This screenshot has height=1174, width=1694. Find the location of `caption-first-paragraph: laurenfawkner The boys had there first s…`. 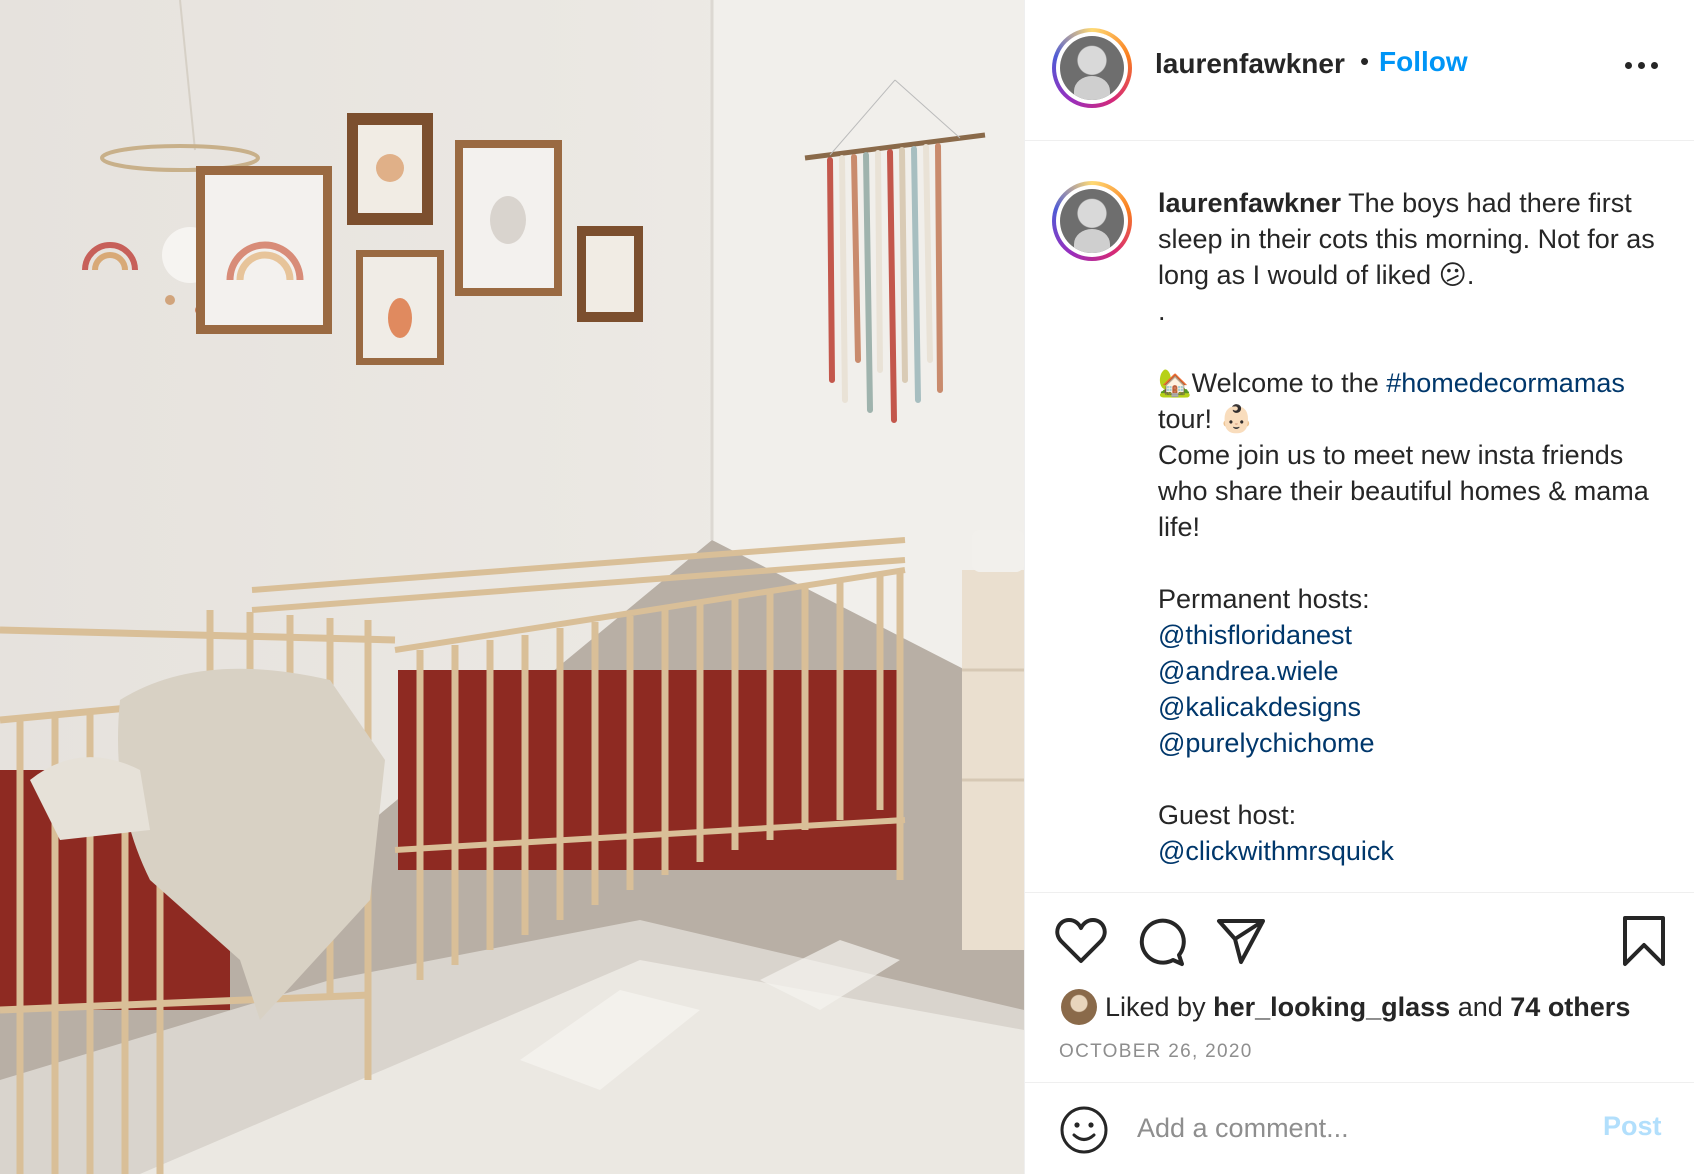

caption-first-paragraph: laurenfawkner The boys had there first s… is located at coordinates (1418, 239).